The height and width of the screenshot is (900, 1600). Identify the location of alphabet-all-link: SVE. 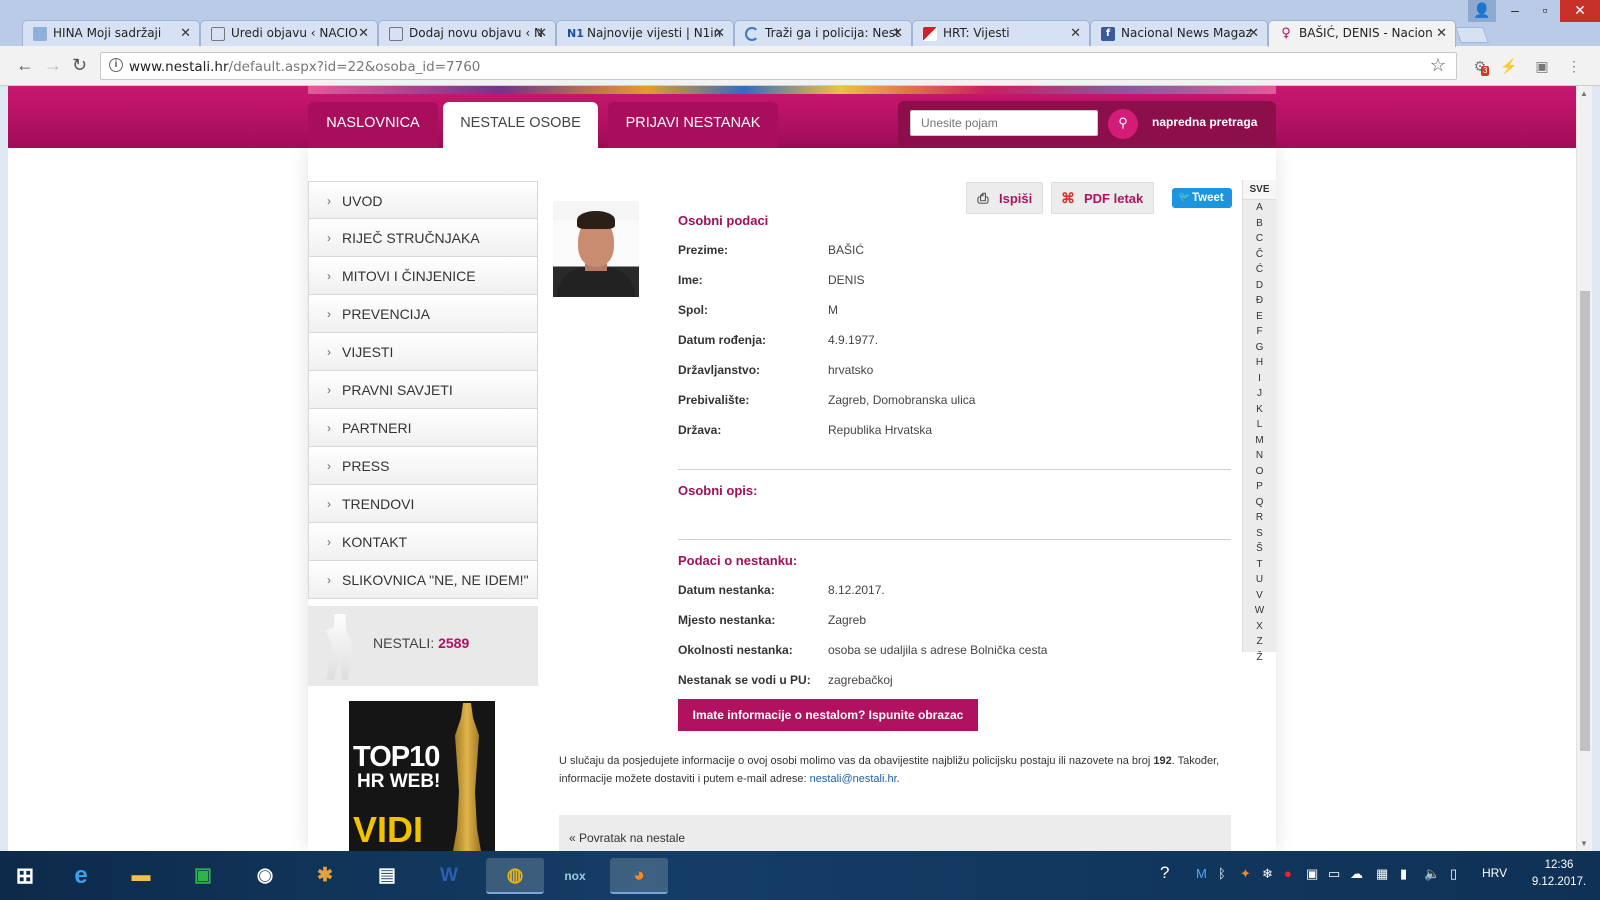
(1259, 190).